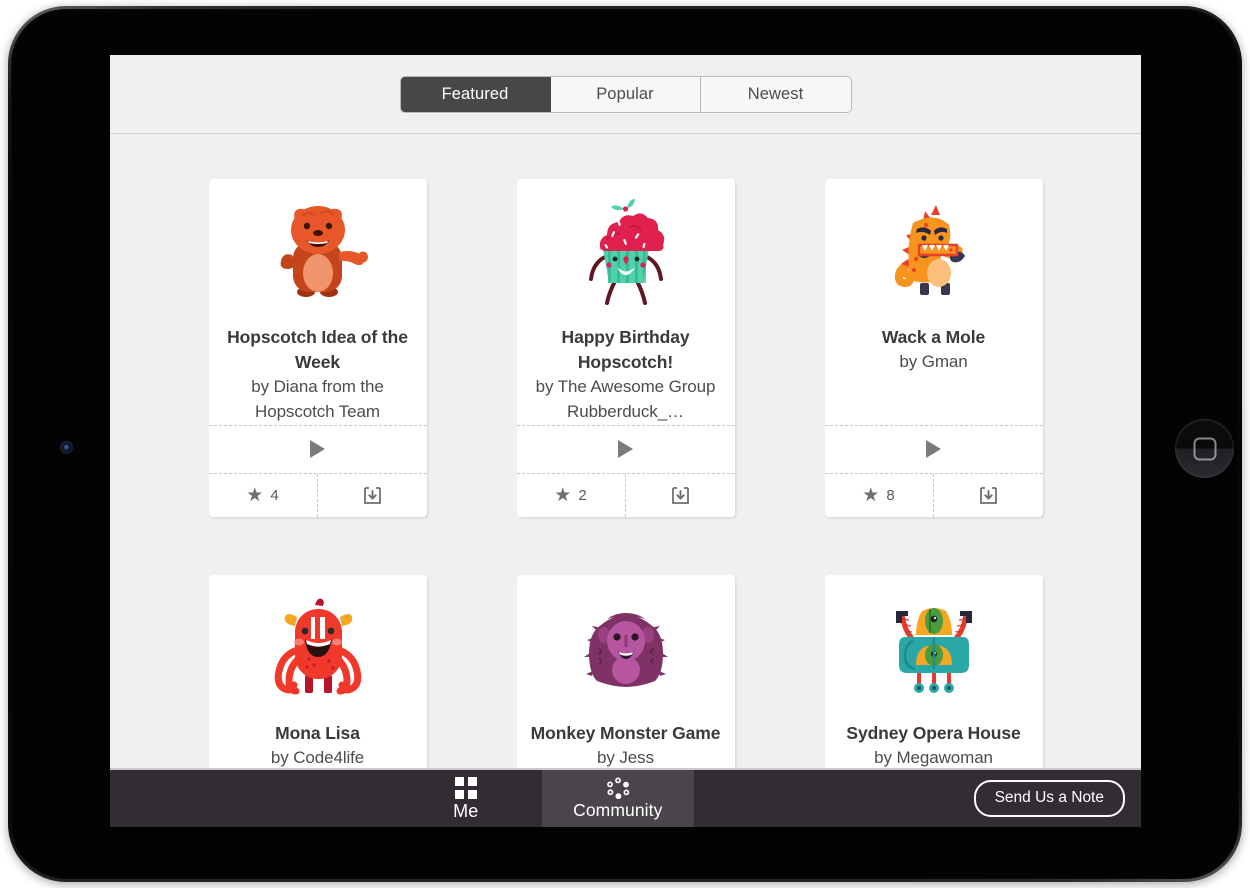 The height and width of the screenshot is (888, 1250). Describe the element at coordinates (582, 495) in the screenshot. I see `star-count: 2` at that location.